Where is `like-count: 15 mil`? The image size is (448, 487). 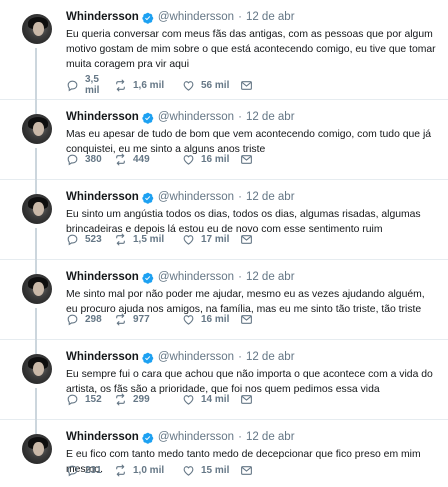 like-count: 15 mil is located at coordinates (215, 470).